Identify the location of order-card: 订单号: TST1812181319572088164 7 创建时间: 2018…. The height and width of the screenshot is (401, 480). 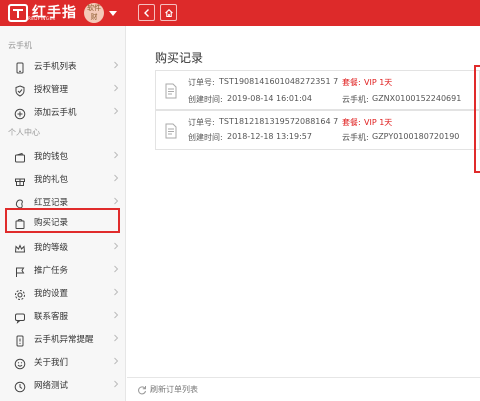
(317, 130).